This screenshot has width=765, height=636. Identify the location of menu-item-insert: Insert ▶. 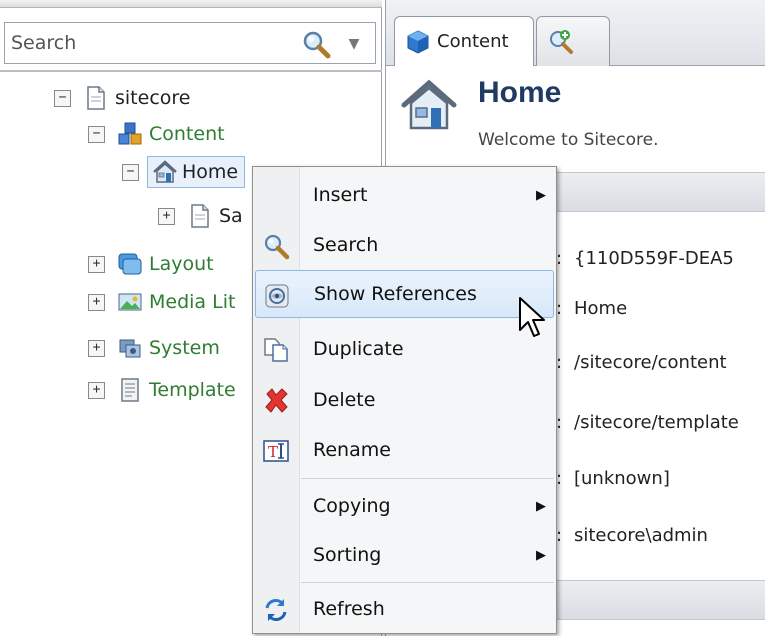
(404, 195).